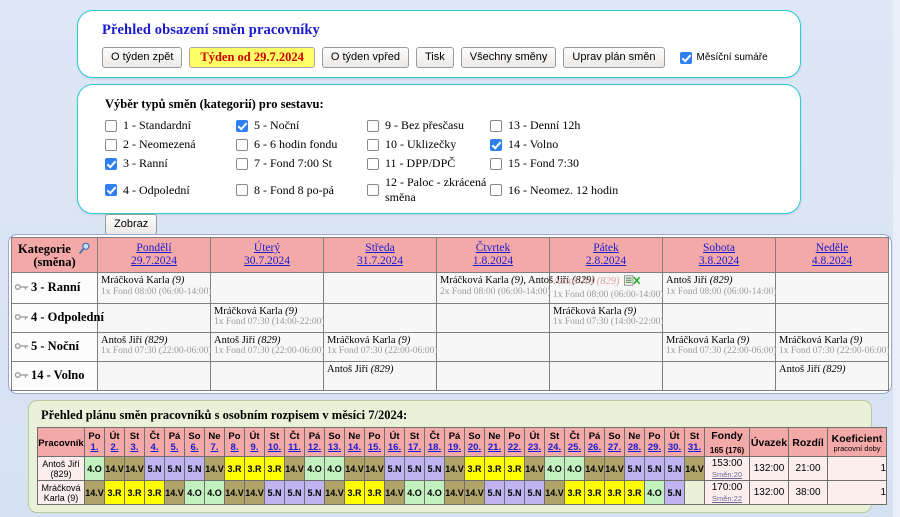 Image resolution: width=900 pixels, height=517 pixels. I want to click on day-number: 11., so click(294, 447).